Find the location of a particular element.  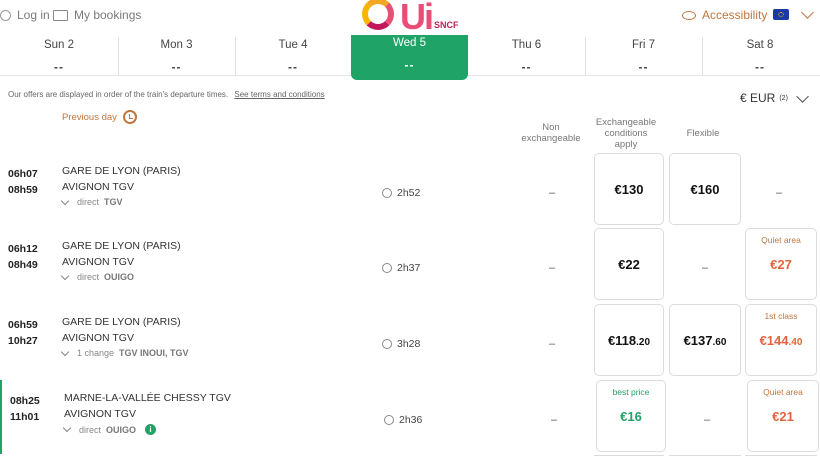

journey-duration: 2h36 is located at coordinates (403, 420).